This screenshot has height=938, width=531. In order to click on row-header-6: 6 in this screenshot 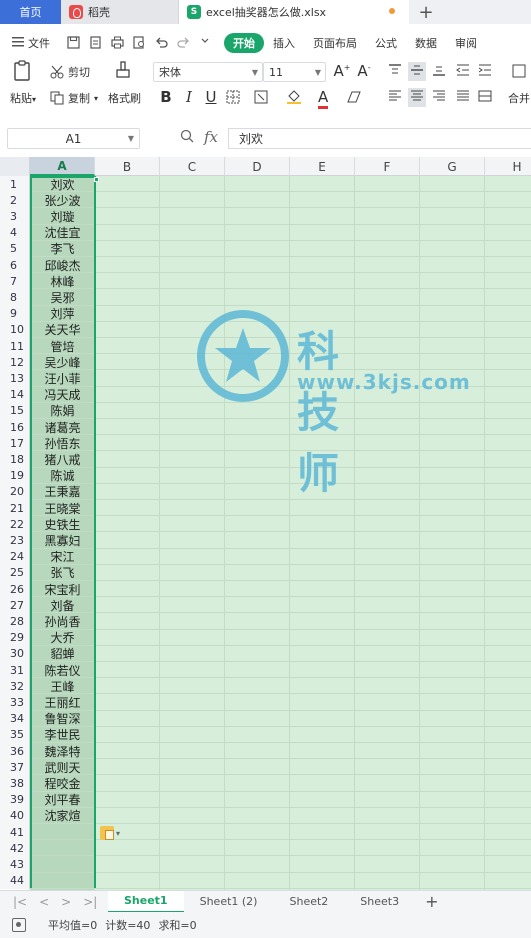, I will do `click(15, 265)`.